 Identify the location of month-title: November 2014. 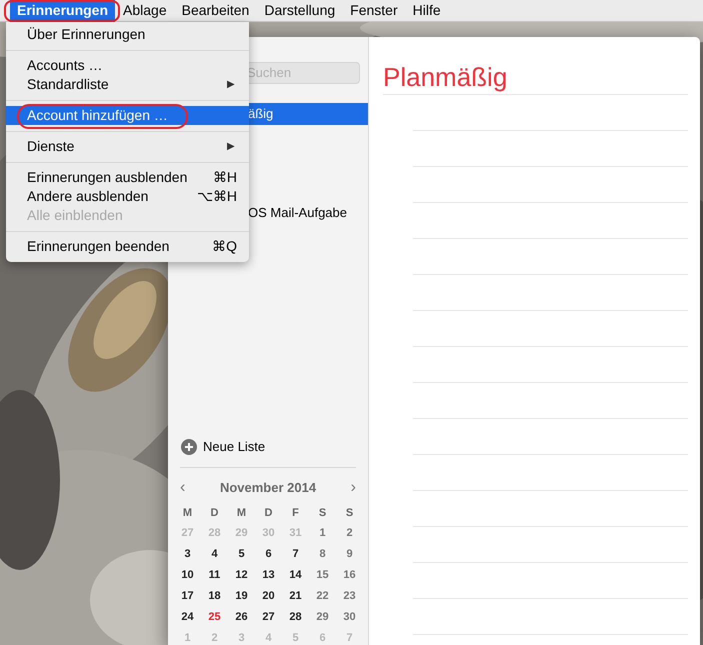
(268, 488).